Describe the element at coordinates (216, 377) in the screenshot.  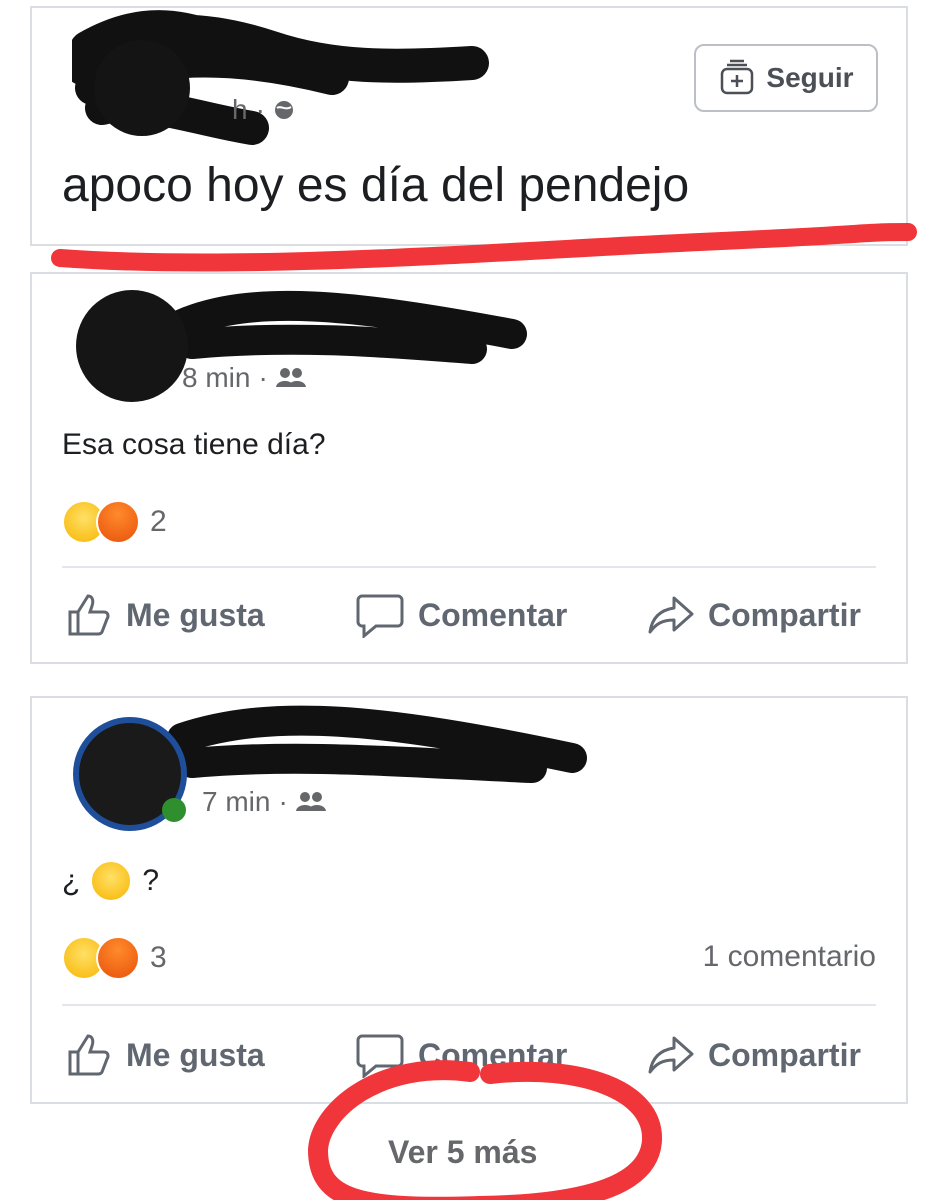
I see `comment-time: 8 min` at that location.